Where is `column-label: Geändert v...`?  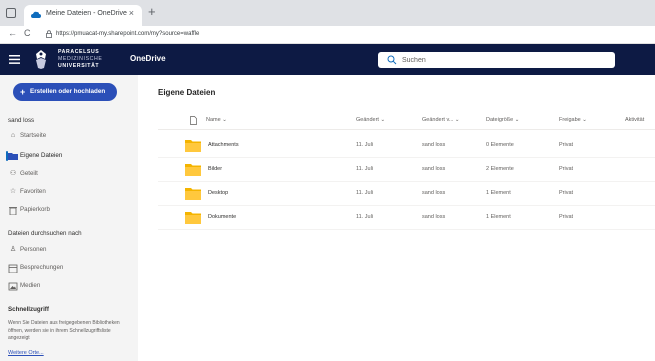 column-label: Geändert v... is located at coordinates (438, 120).